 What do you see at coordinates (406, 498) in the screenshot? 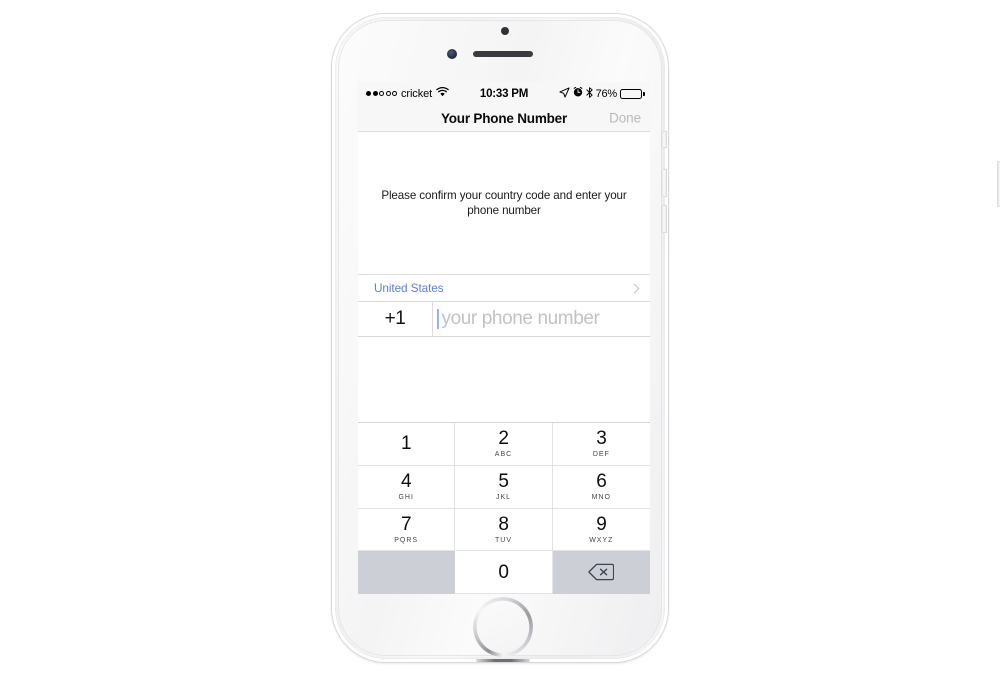
I see `key-letters: GHI` at bounding box center [406, 498].